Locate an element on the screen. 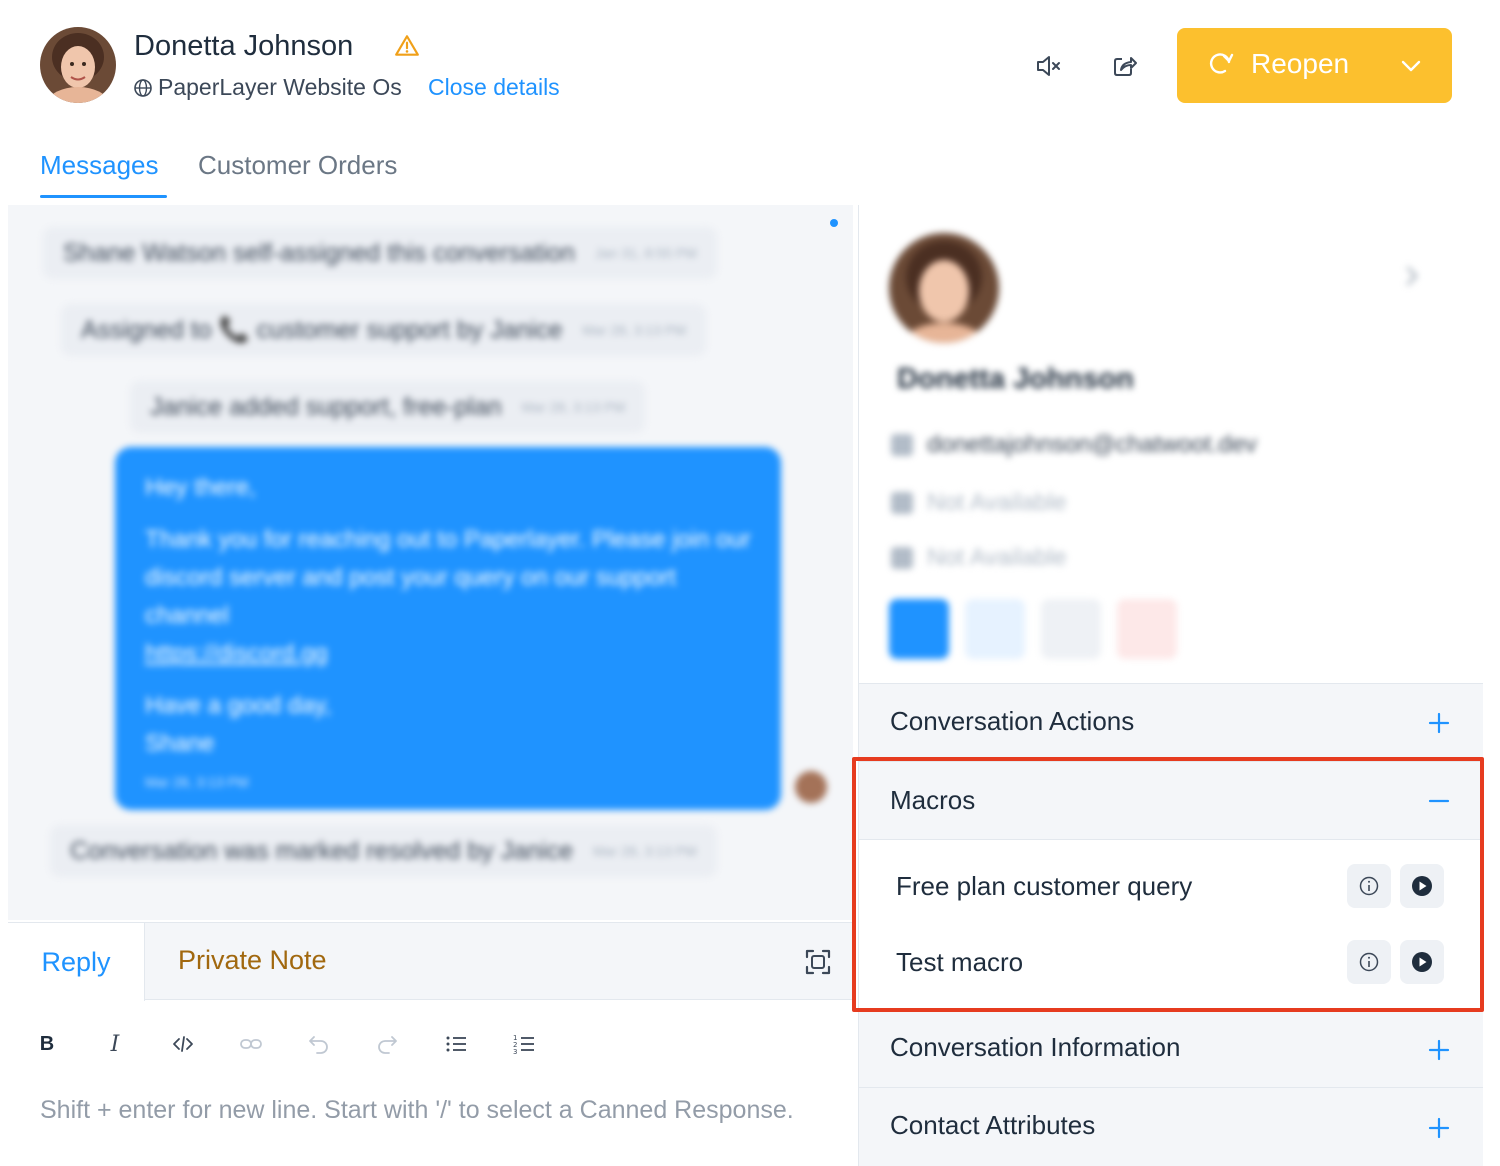 The height and width of the screenshot is (1166, 1500). undo-button is located at coordinates (319, 1044).